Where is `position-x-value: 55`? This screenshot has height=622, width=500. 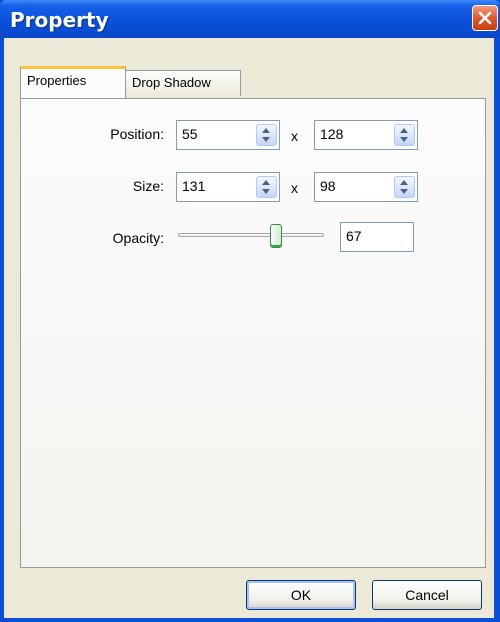 position-x-value: 55 is located at coordinates (190, 134).